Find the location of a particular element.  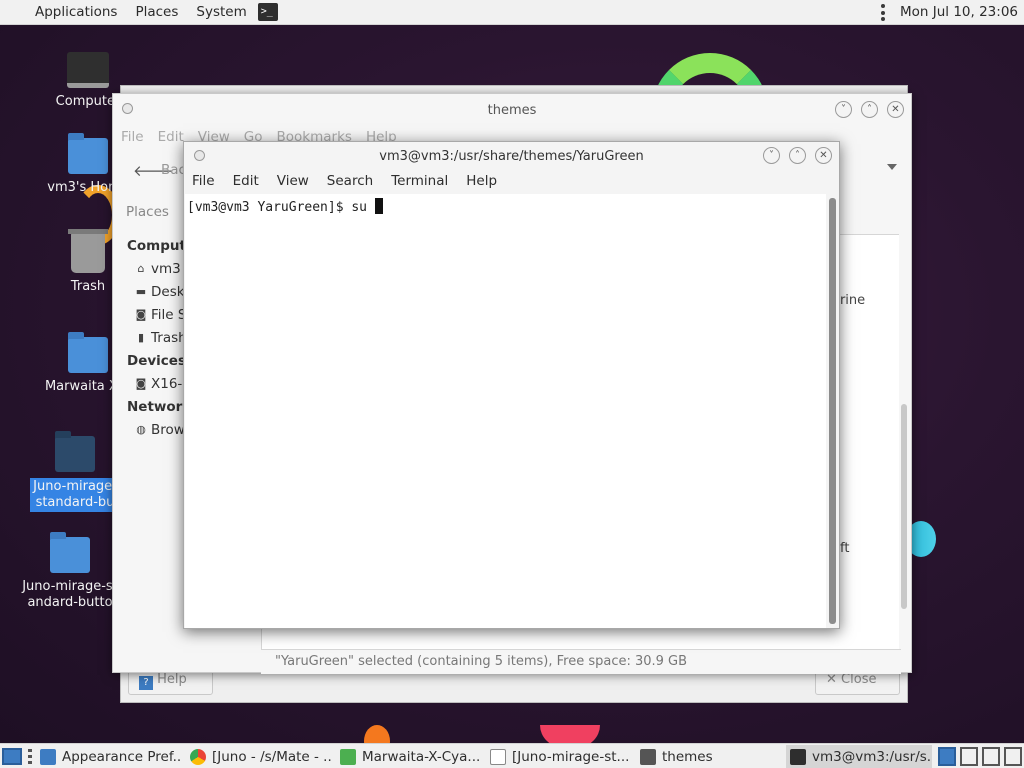

desktop-icon-label: Juno-mirage-standard-bu is located at coordinates (75, 495).